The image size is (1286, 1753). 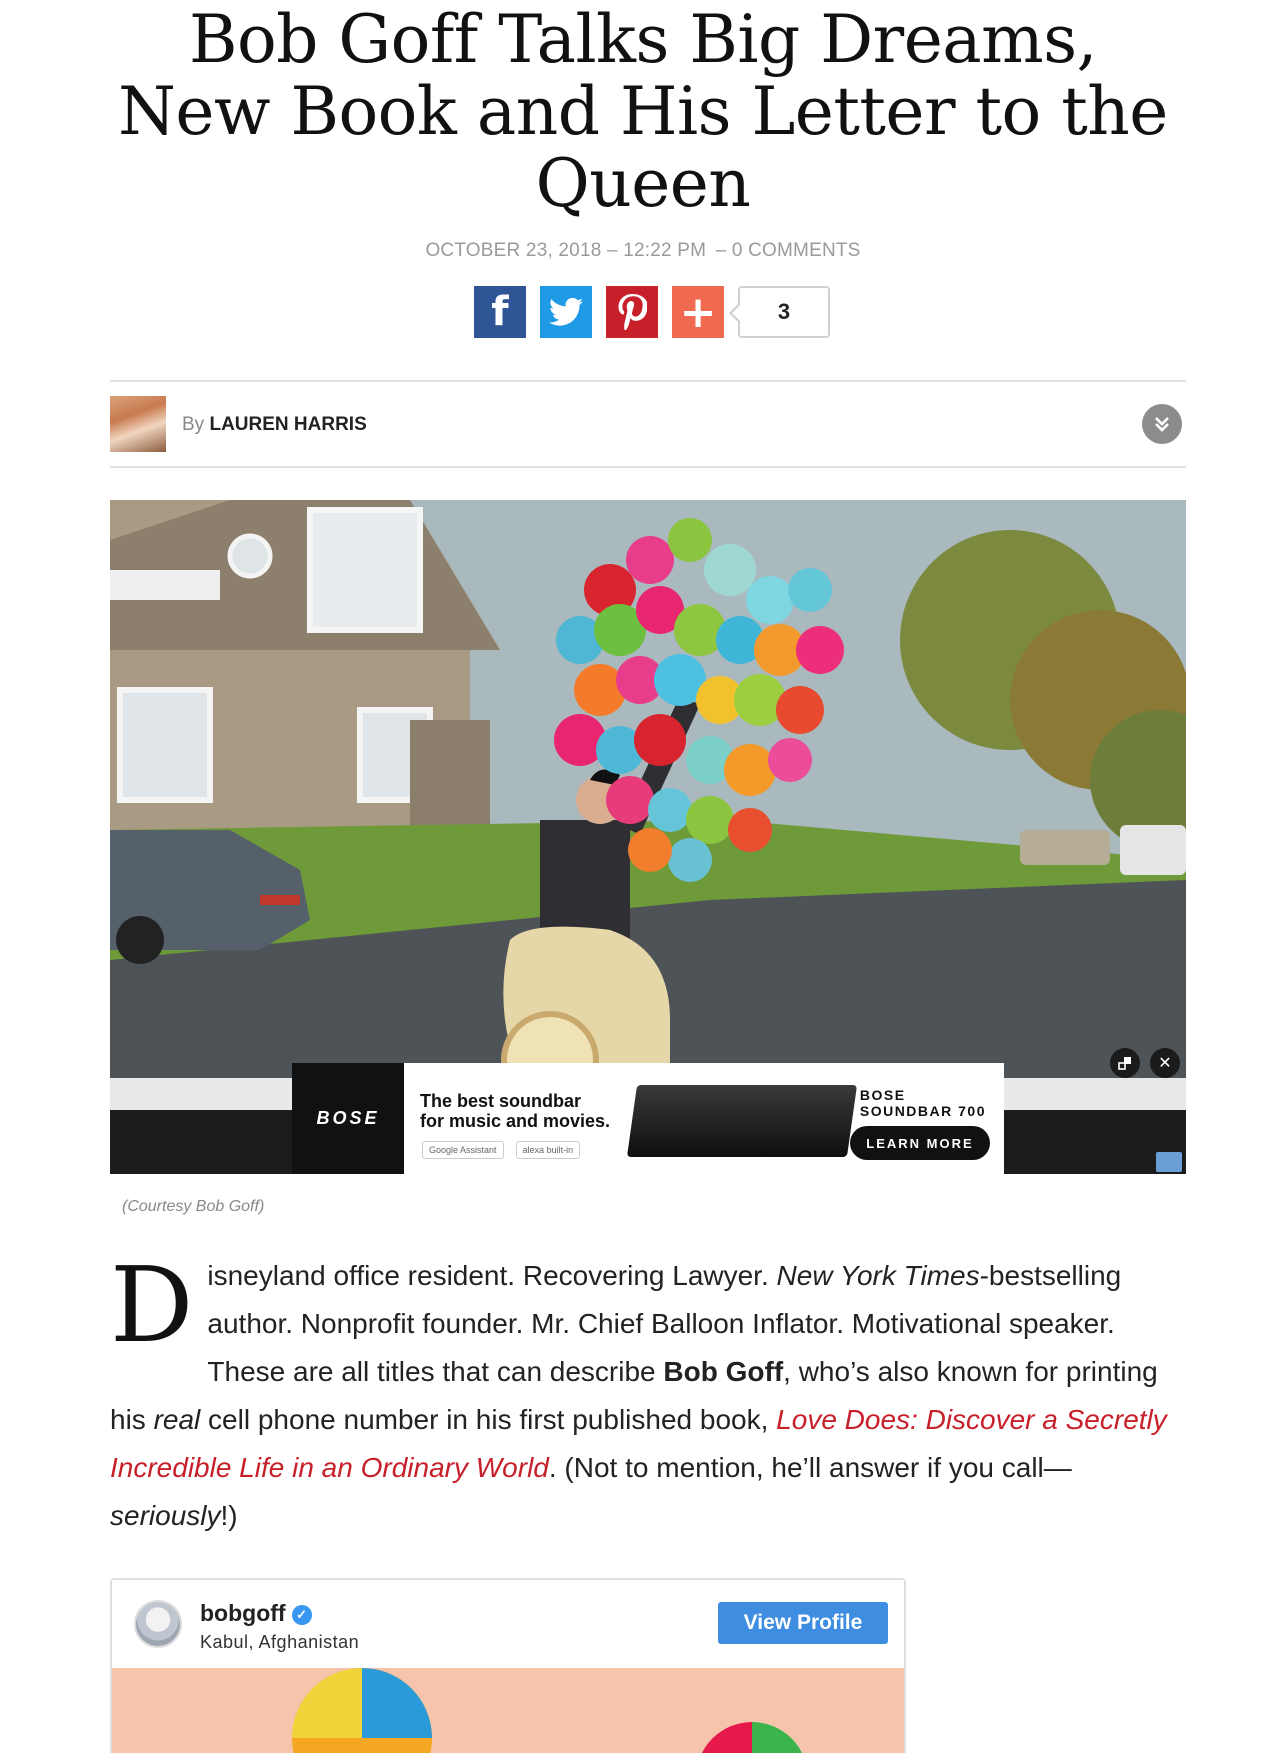 I want to click on pinterest-icon, so click(x=632, y=312).